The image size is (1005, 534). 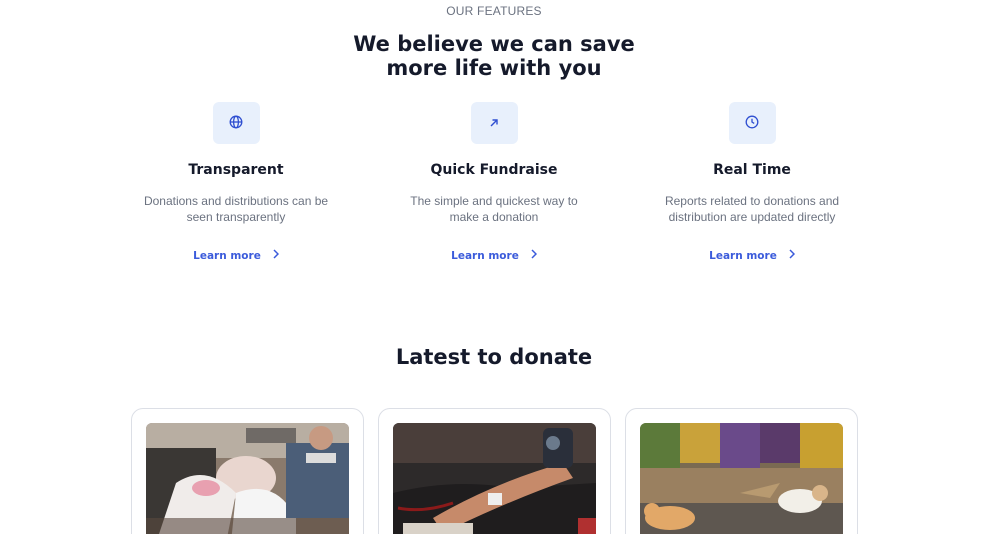 I want to click on feature-title: Real Time, so click(x=752, y=170).